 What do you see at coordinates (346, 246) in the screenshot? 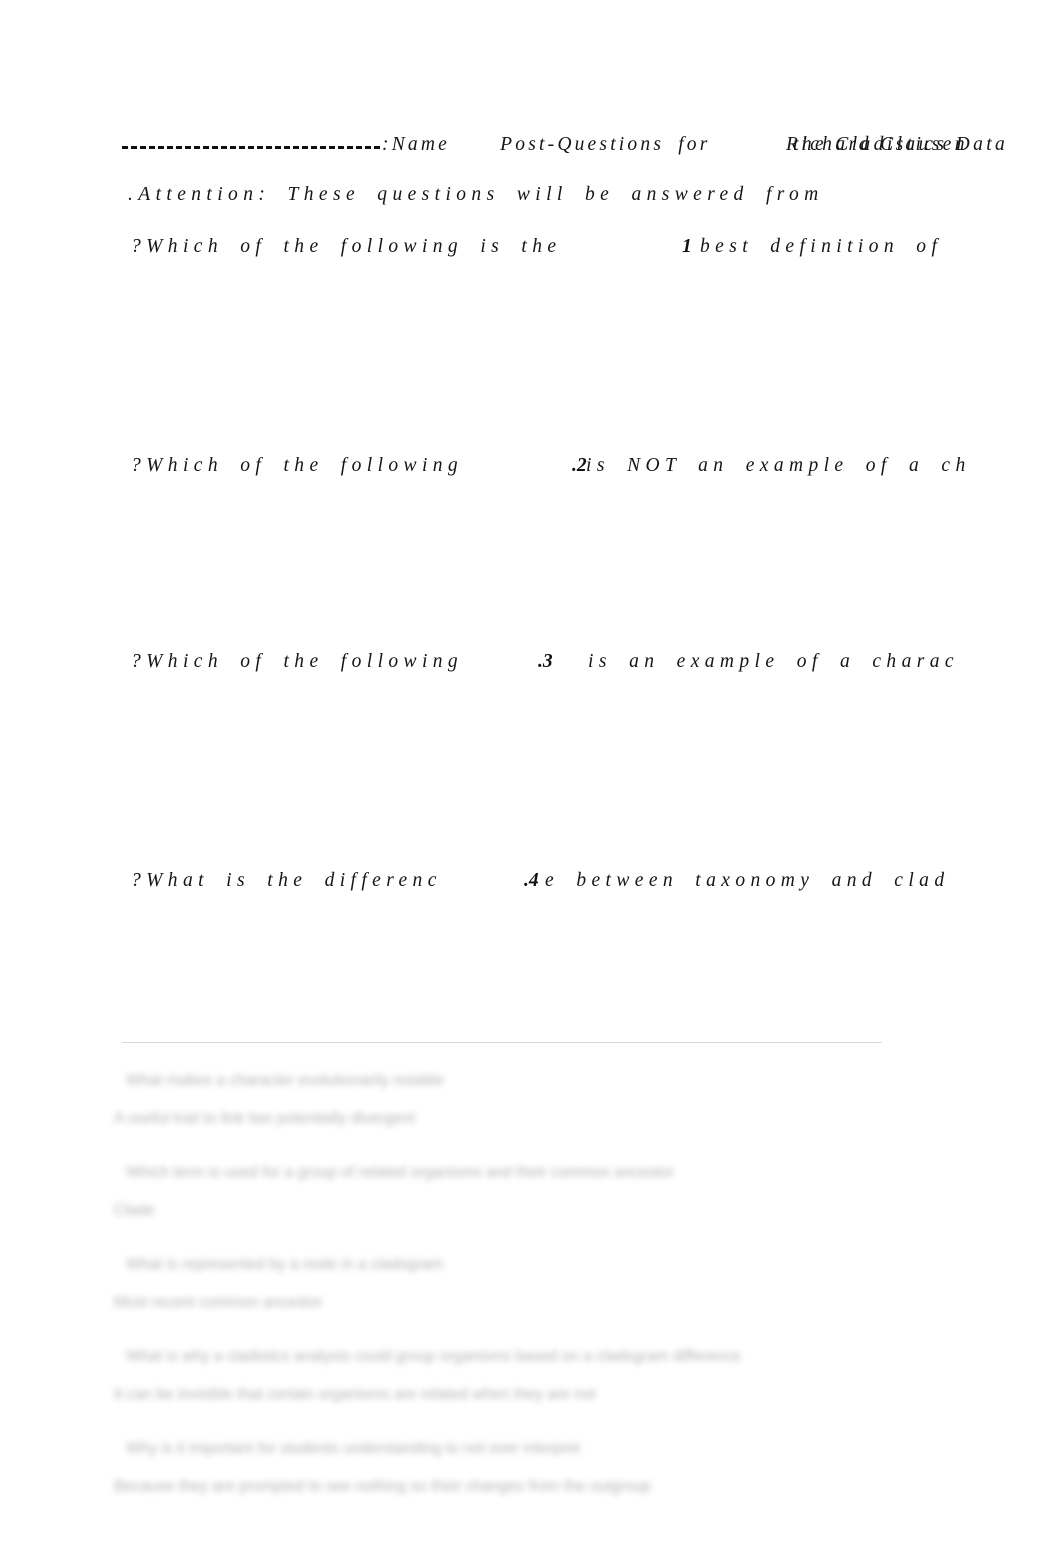
I see `question-1-text-before: ?Which of the following is the` at bounding box center [346, 246].